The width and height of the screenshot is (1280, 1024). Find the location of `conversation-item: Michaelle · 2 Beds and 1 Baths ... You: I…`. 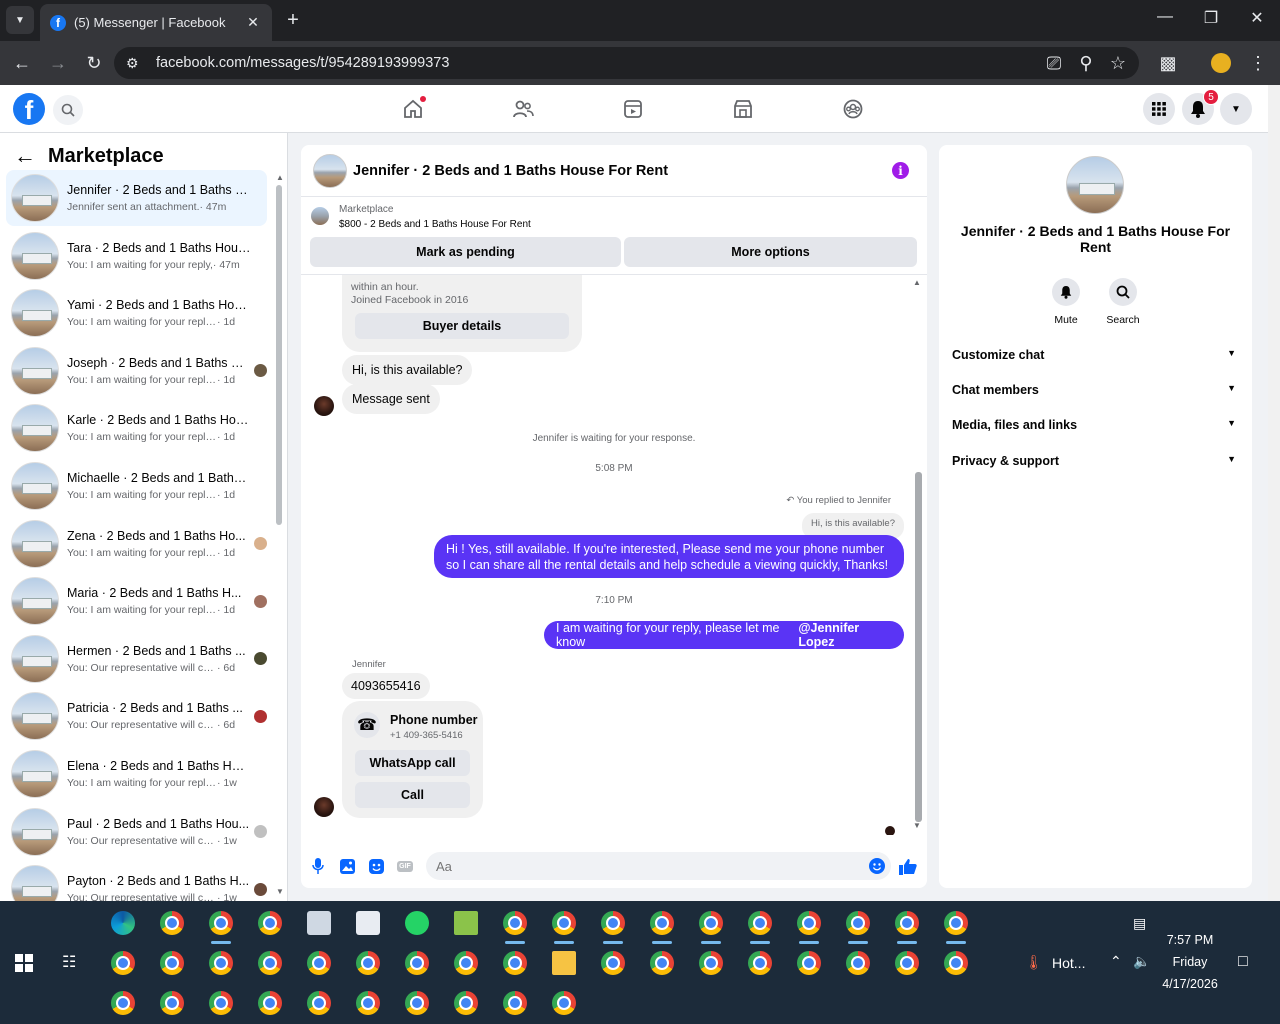

conversation-item: Michaelle · 2 Beds and 1 Baths ... You: I… is located at coordinates (136, 486).